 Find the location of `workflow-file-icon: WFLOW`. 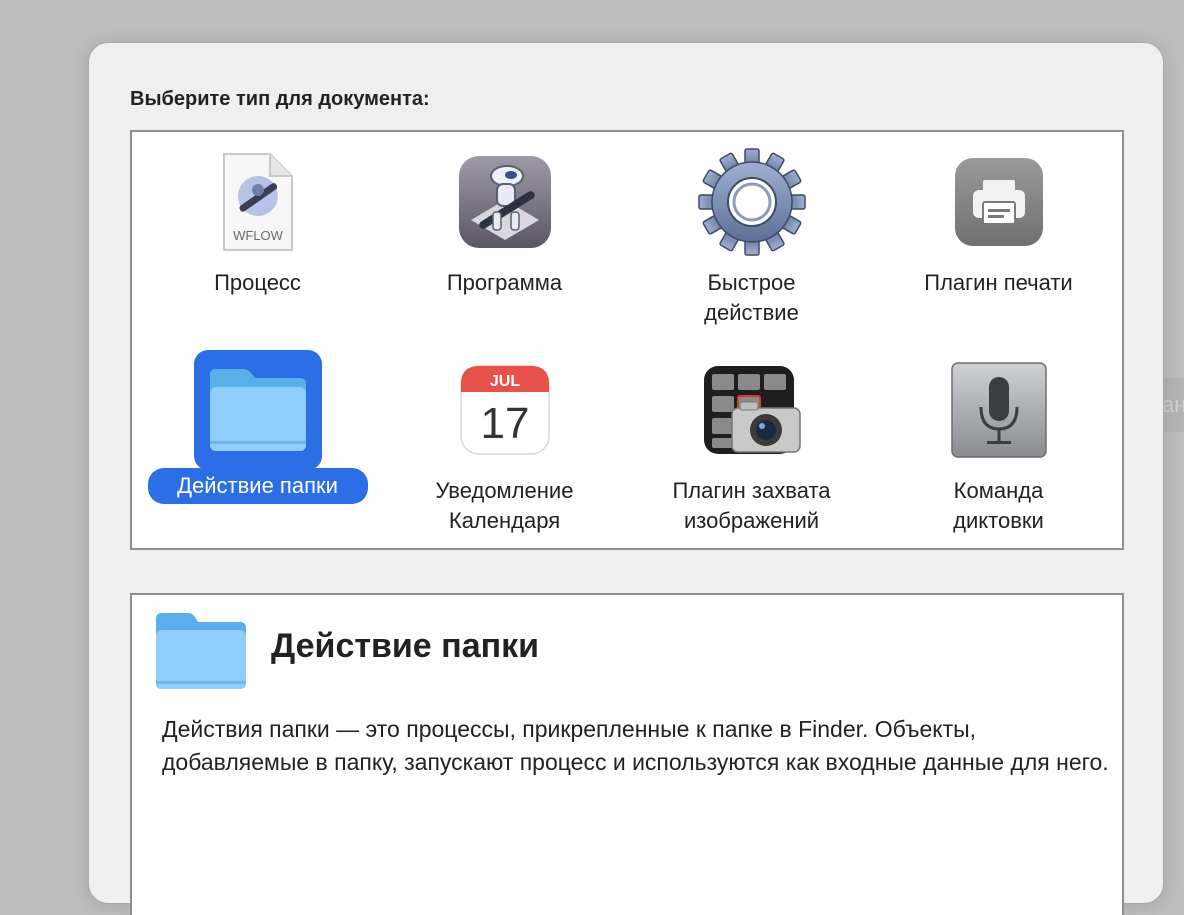

workflow-file-icon: WFLOW is located at coordinates (258, 202).